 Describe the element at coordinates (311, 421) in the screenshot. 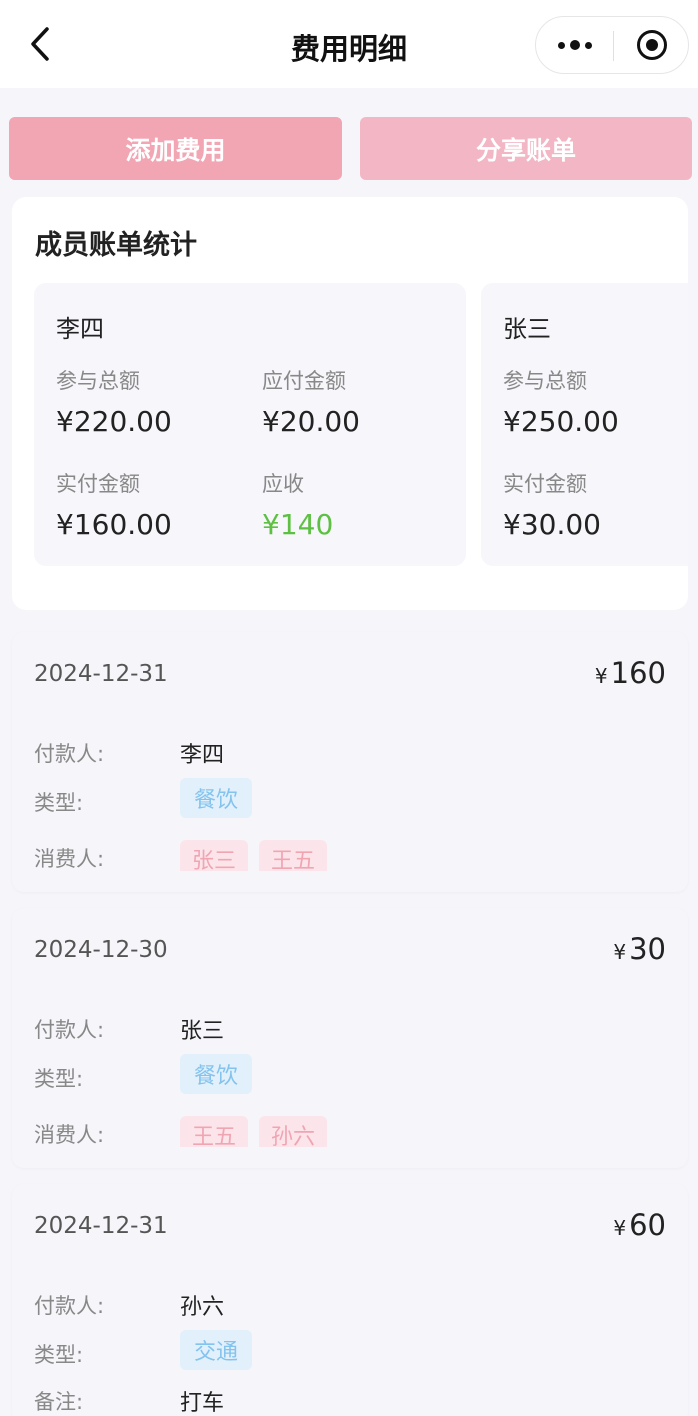

I see `payable-value: ¥20.00` at that location.